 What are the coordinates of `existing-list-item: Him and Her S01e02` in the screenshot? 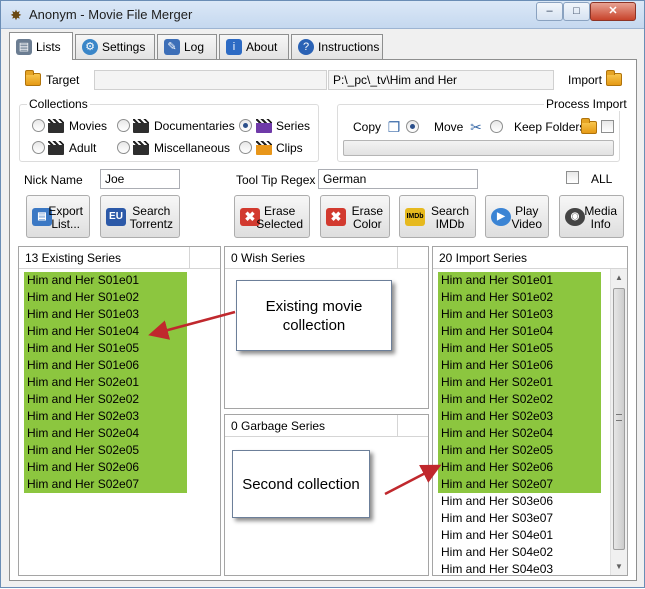 It's located at (105, 297).